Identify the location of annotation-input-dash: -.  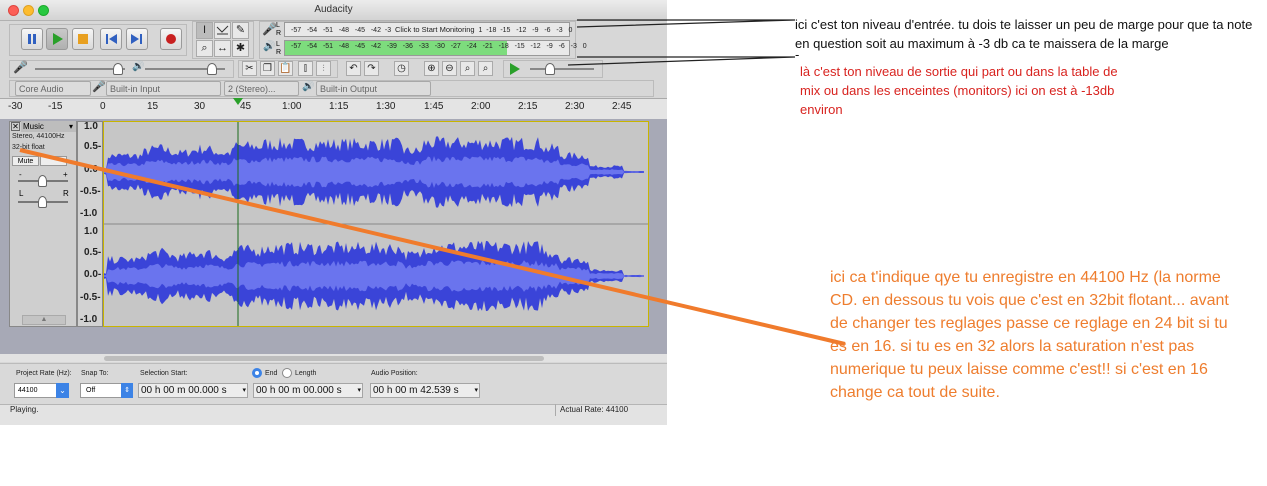
(797, 54).